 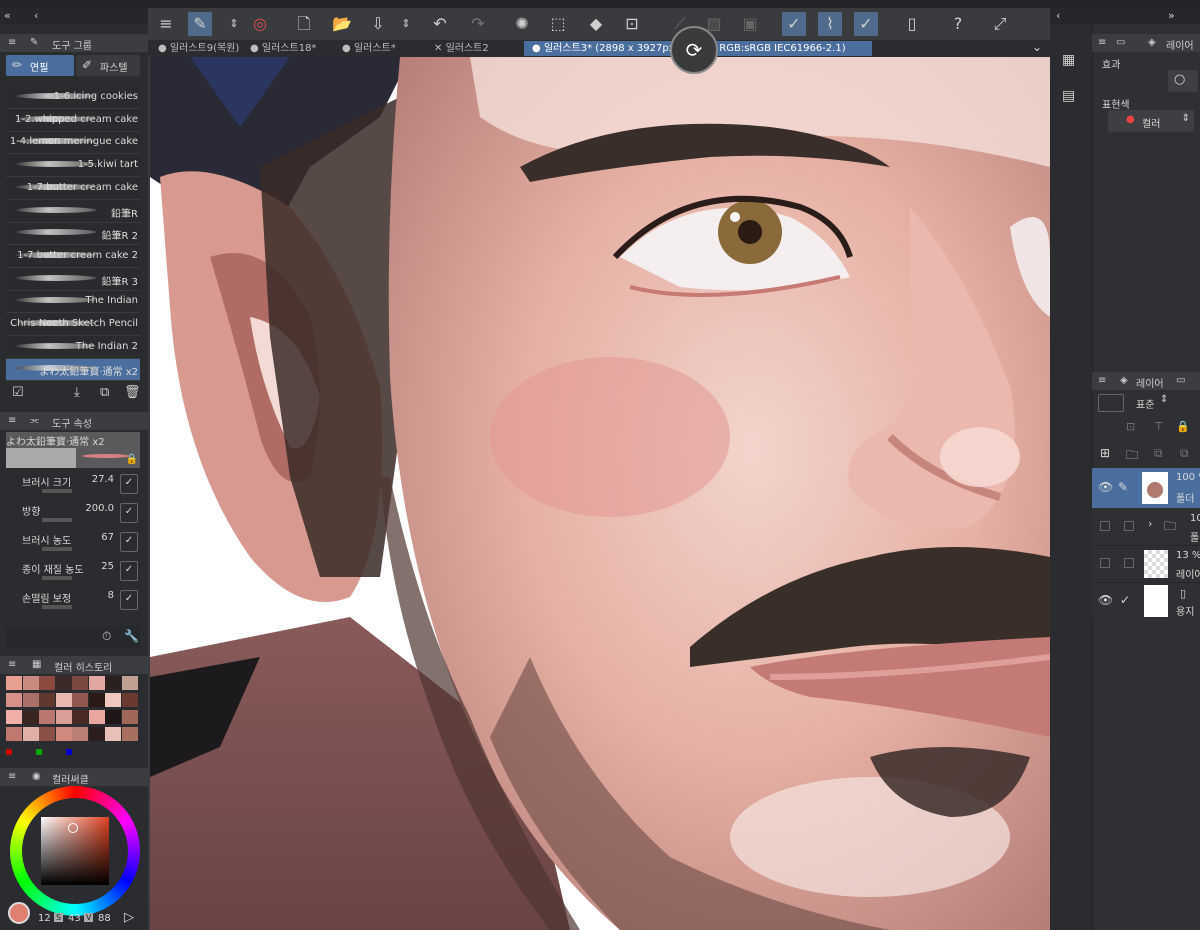 I want to click on undo-icon: ↶, so click(x=440, y=24).